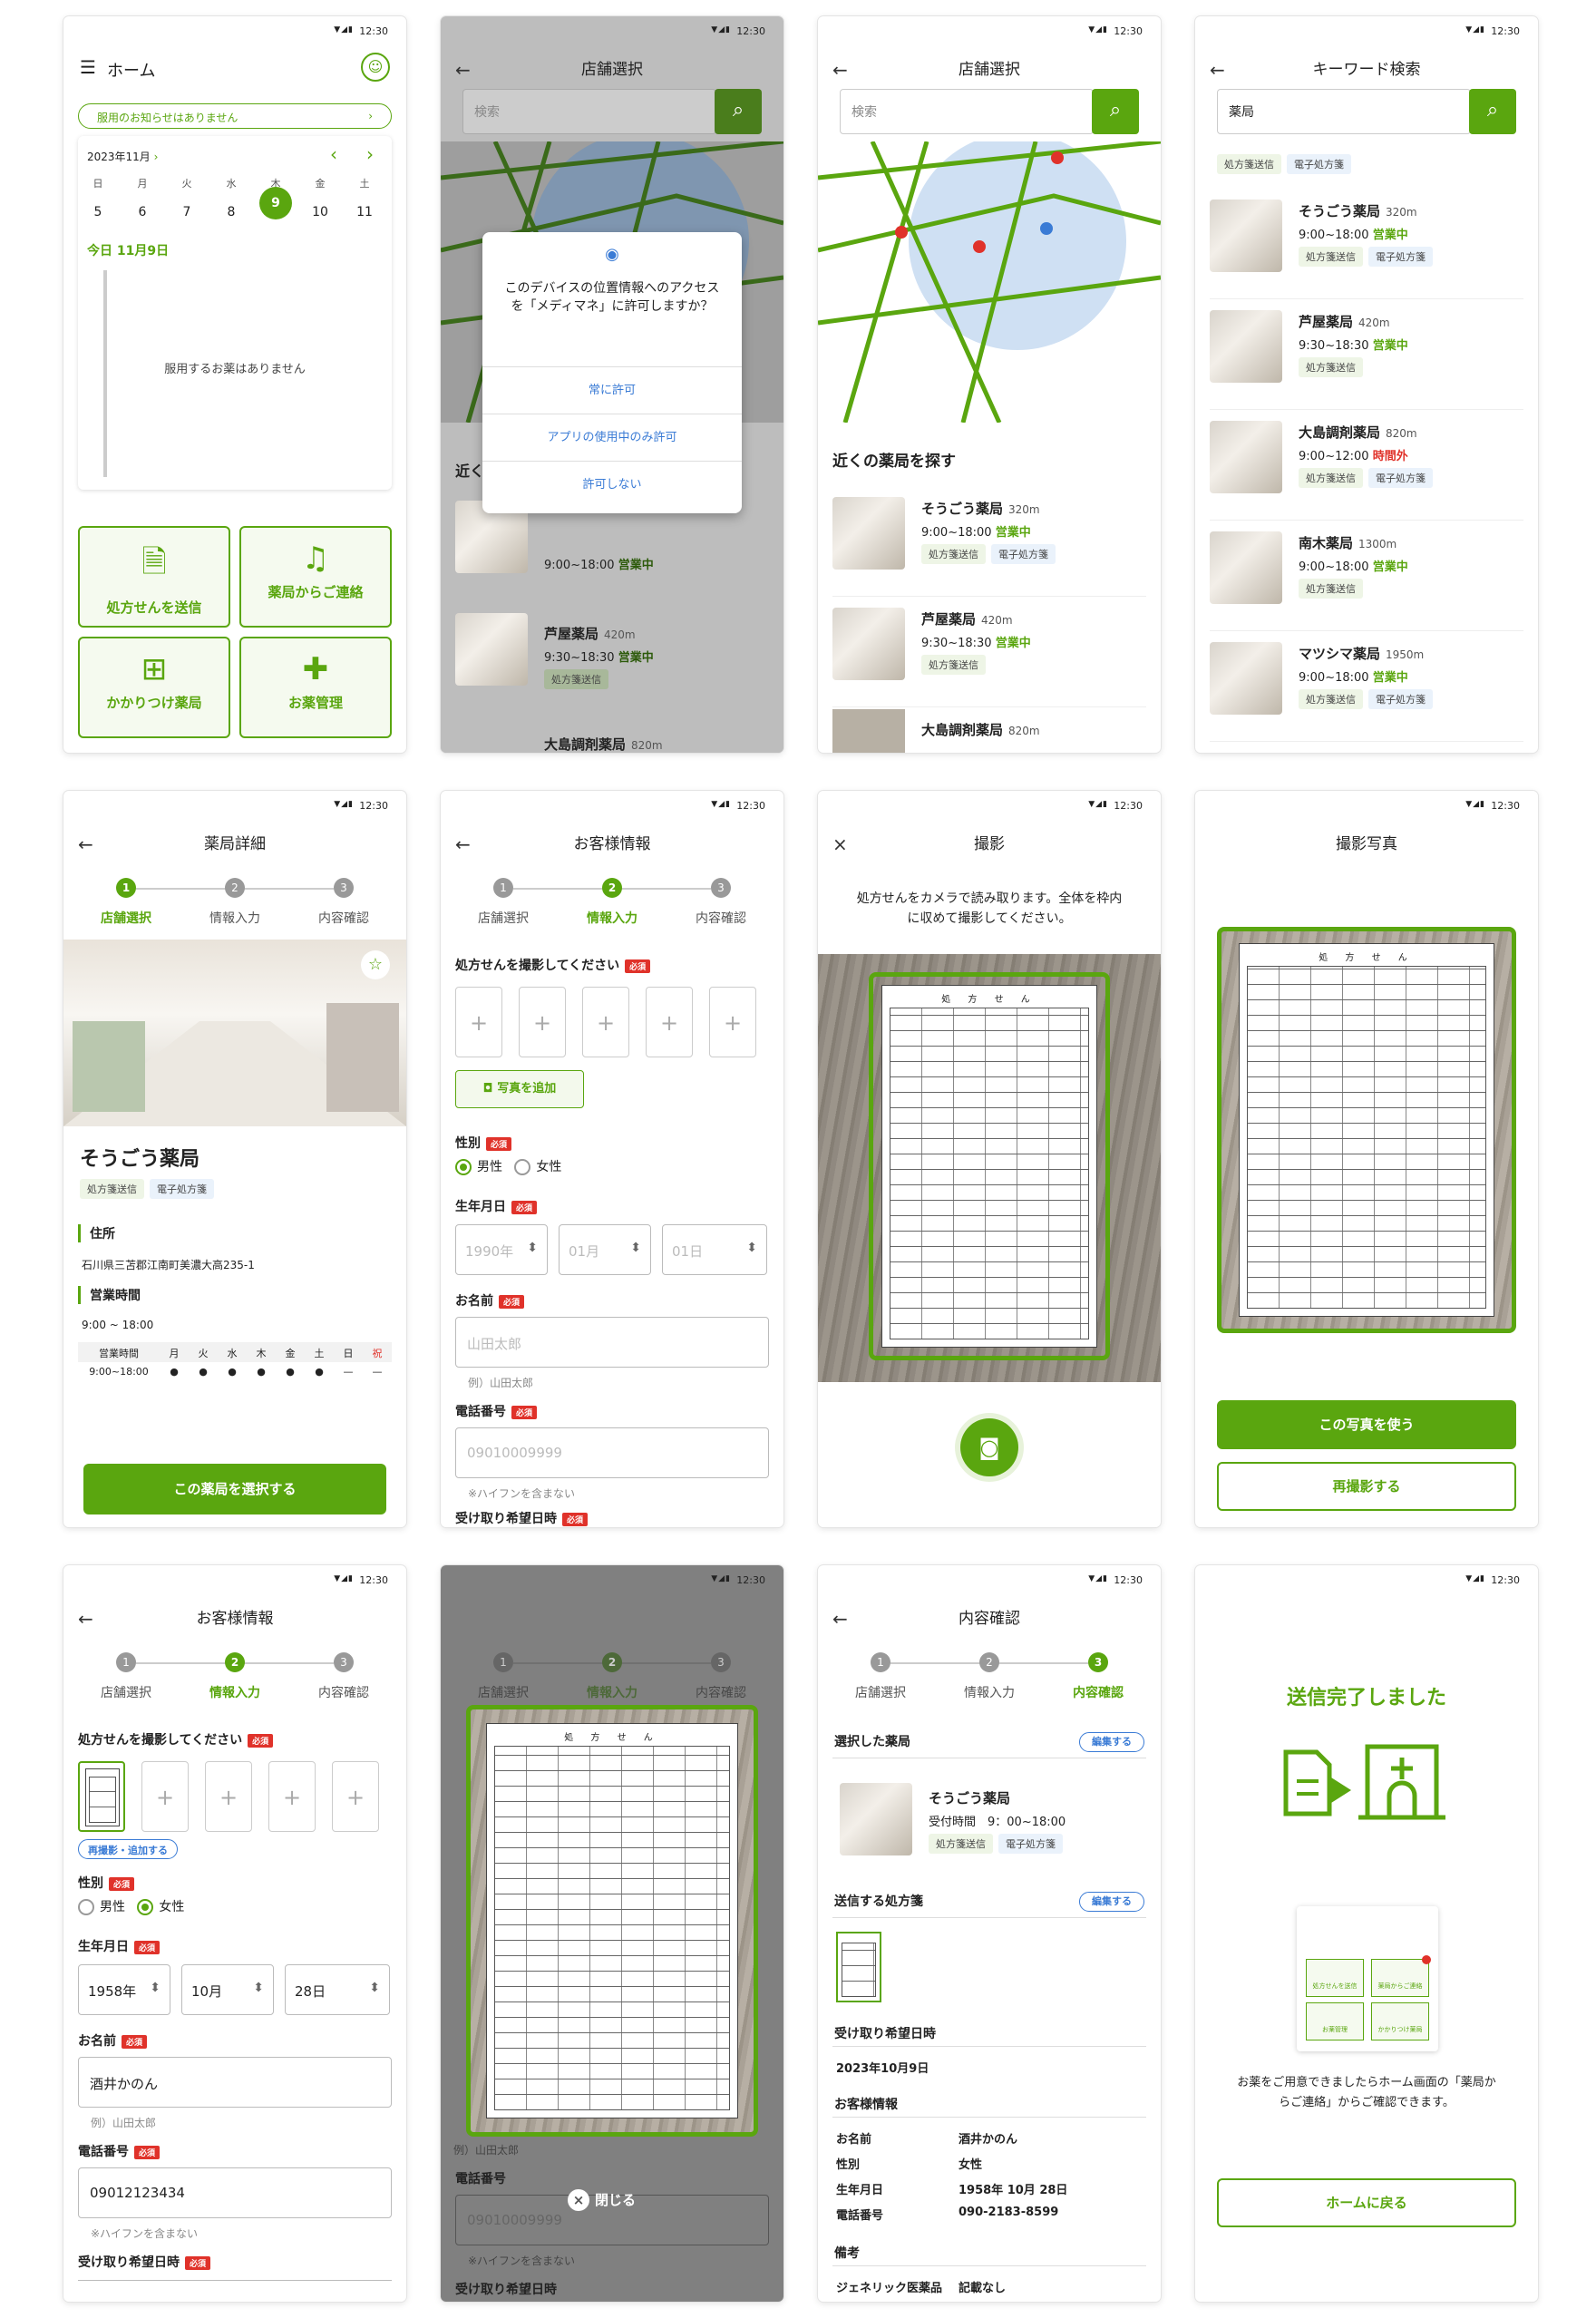 This screenshot has height=2318, width=1596. Describe the element at coordinates (128, 251) in the screenshot. I see `today-label: 今日 11月9日` at that location.